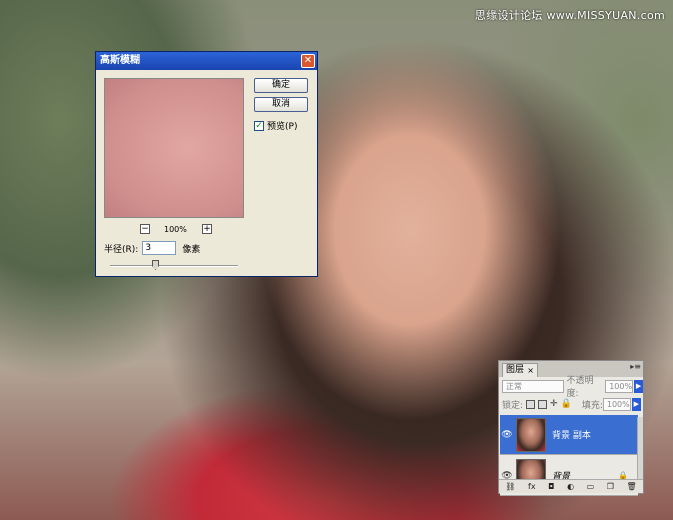  What do you see at coordinates (206, 61) in the screenshot?
I see `dialog-titlebar: 高斯模糊 ✕` at bounding box center [206, 61].